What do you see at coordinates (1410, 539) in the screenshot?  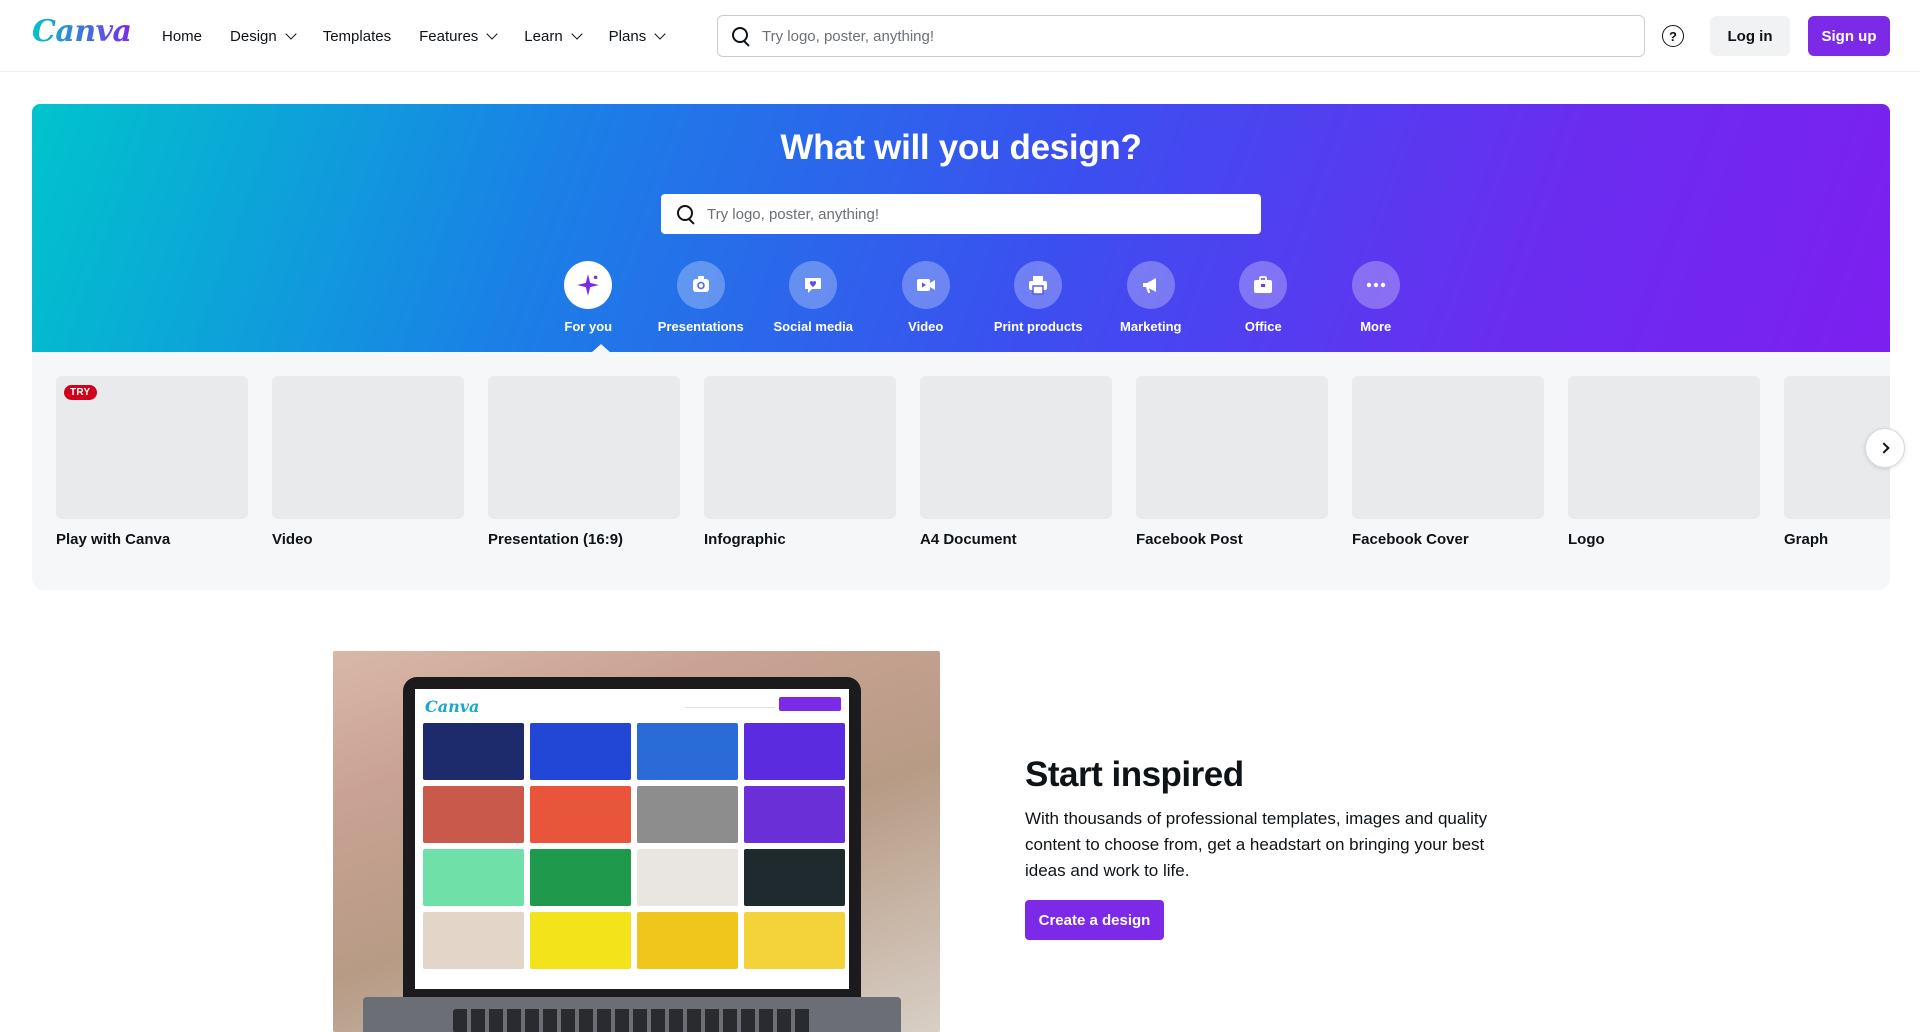 I see `tile-label: Facebook Cover` at bounding box center [1410, 539].